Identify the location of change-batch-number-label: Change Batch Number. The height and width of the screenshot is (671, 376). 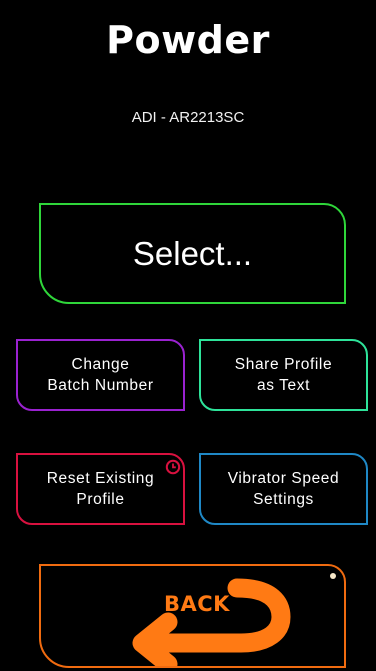
(100, 375).